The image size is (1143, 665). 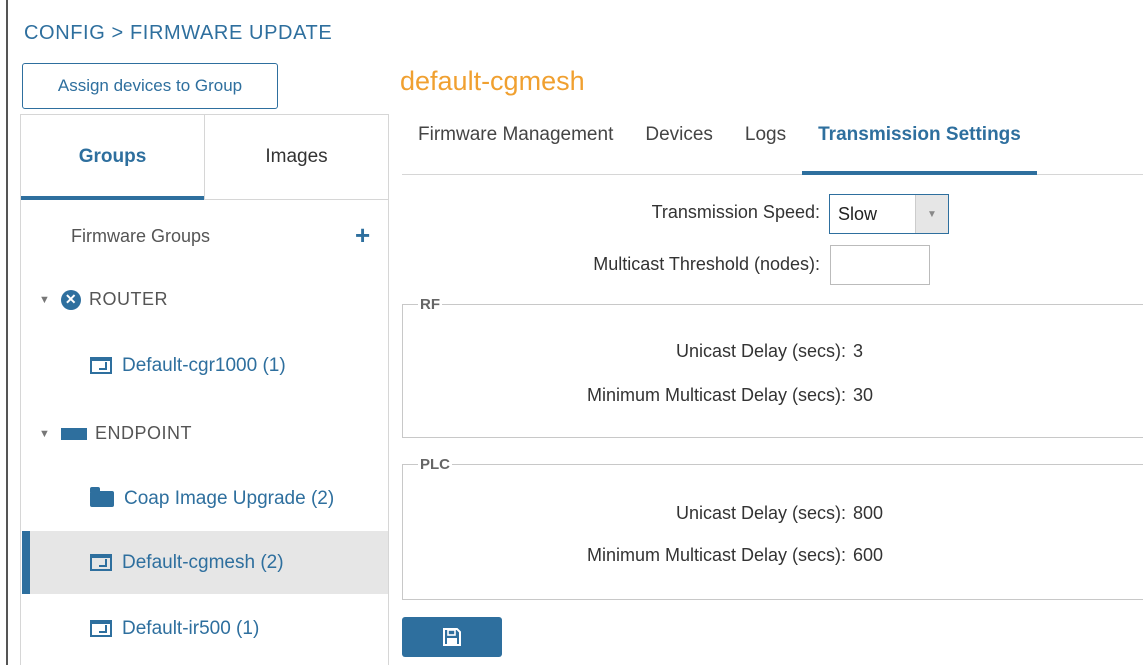 I want to click on tree-section-endpoint: ▼ ENDPOINT, so click(x=115, y=433).